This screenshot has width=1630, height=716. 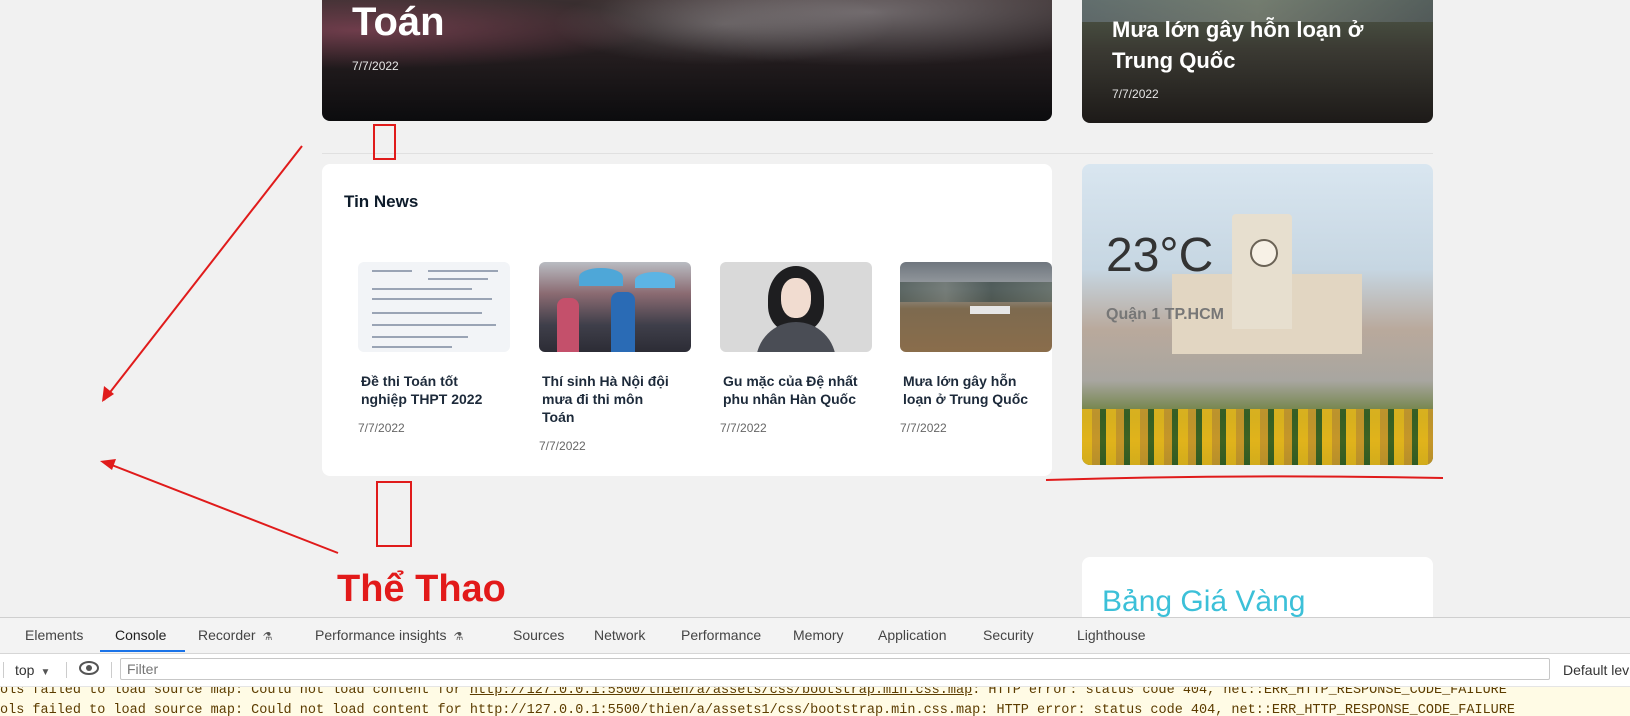 What do you see at coordinates (381, 635) in the screenshot?
I see `tab-performance-insights-label: Performance insights` at bounding box center [381, 635].